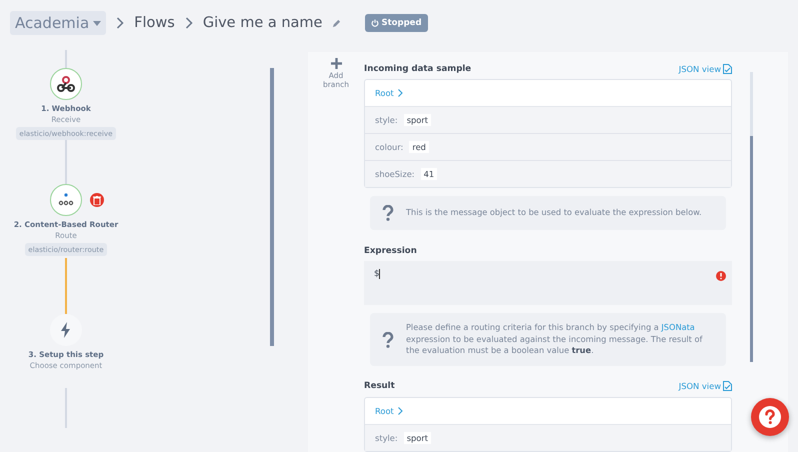  I want to click on flow-name: Give me a name, so click(262, 23).